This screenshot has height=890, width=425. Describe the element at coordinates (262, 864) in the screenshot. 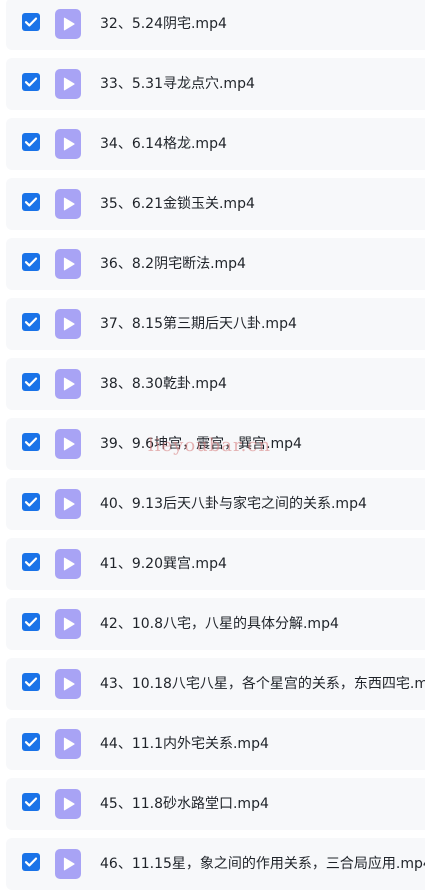

I see `file-name: 46、11.15星，象之间的作用关系，三合局应用.mp4` at that location.